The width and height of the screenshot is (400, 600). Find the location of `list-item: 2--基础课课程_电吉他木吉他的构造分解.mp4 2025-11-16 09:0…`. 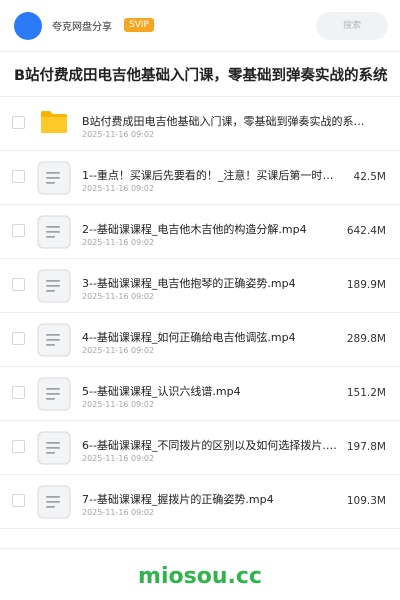

list-item: 2--基础课课程_电吉他木吉他的构造分解.mp4 2025-11-16 09:0… is located at coordinates (200, 232).